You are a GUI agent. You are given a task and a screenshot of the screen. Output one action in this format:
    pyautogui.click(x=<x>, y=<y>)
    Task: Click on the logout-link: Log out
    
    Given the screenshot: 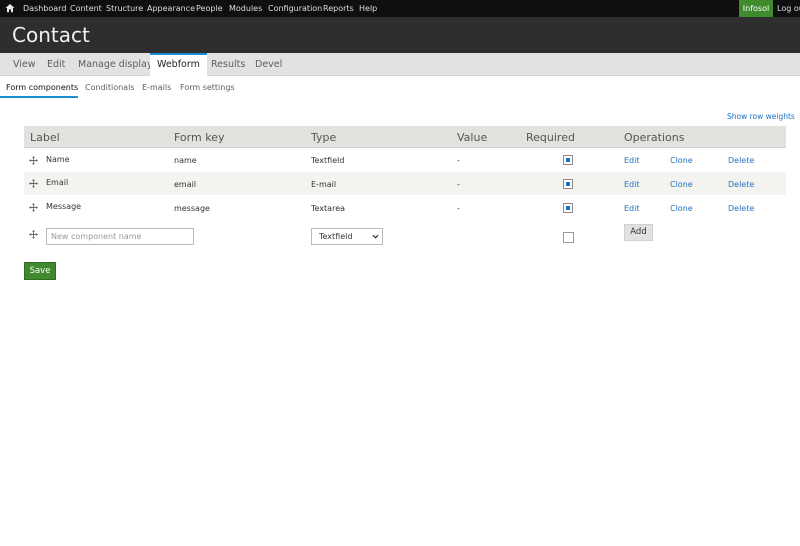 What is the action you would take?
    pyautogui.click(x=788, y=8)
    